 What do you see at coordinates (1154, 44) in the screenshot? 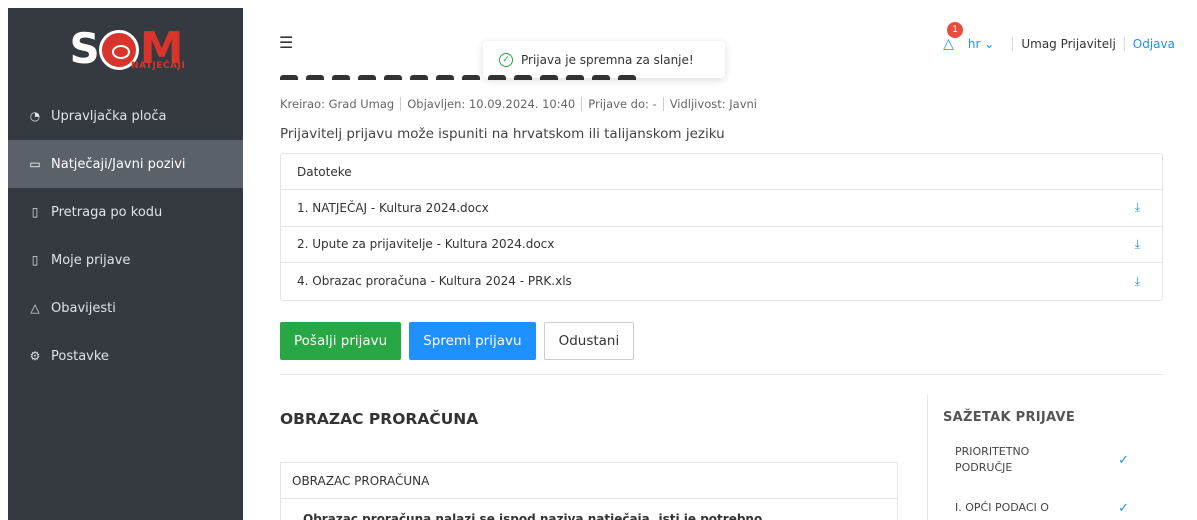
I see `logout-link: Odjava` at bounding box center [1154, 44].